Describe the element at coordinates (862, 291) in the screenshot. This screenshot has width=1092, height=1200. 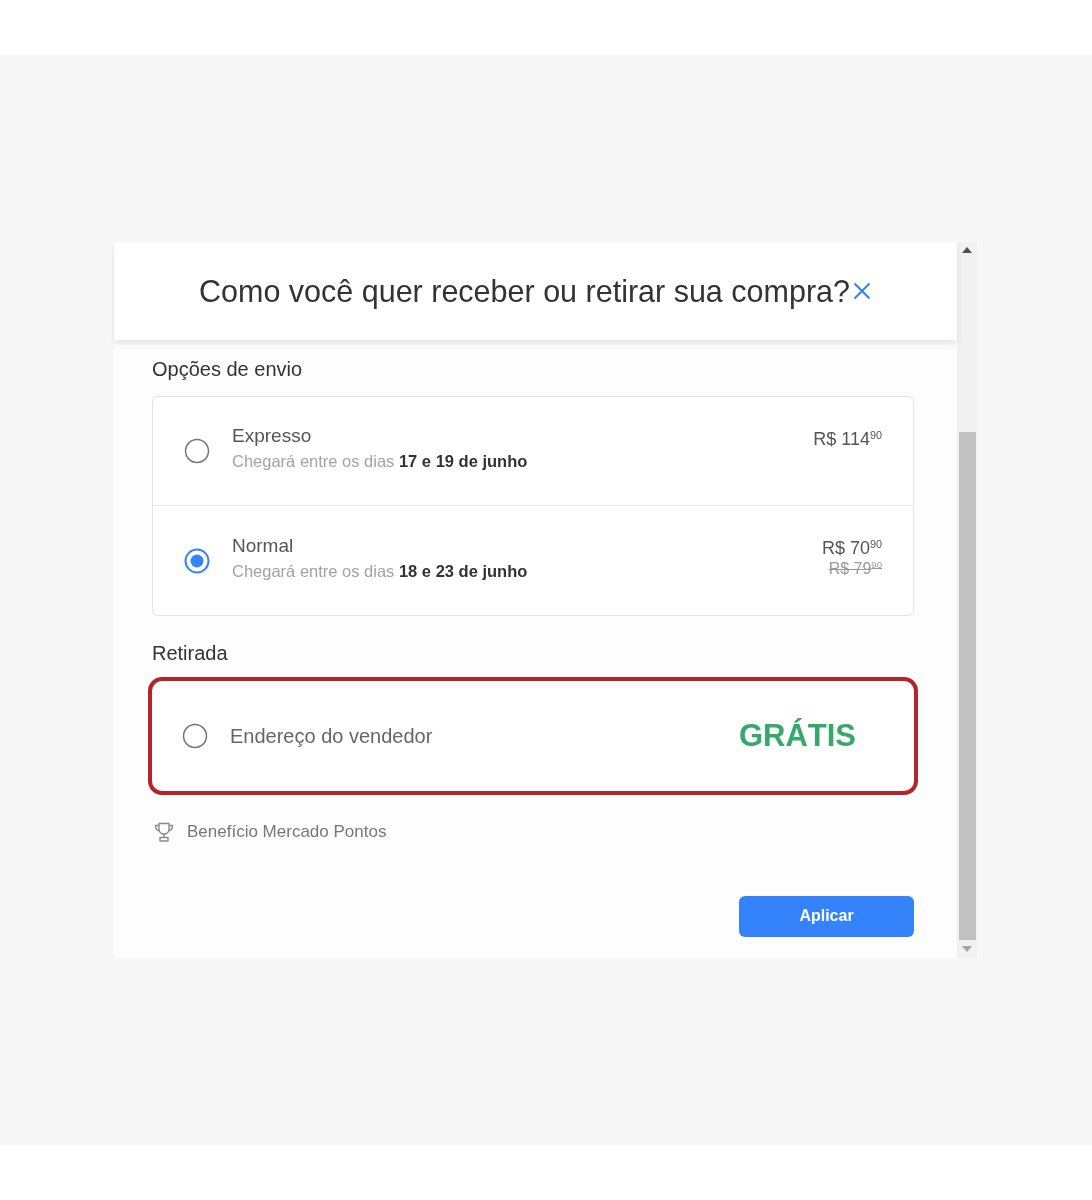
I see `close-icon` at that location.